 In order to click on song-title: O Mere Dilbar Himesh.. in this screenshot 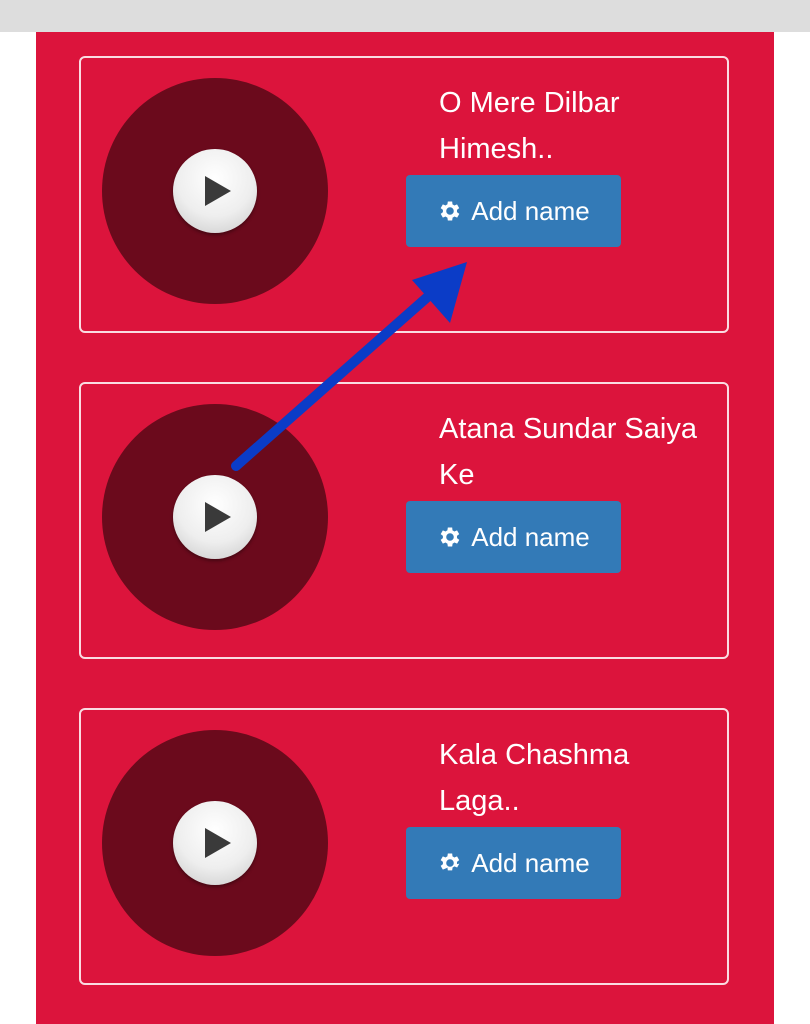, I will do `click(529, 126)`.